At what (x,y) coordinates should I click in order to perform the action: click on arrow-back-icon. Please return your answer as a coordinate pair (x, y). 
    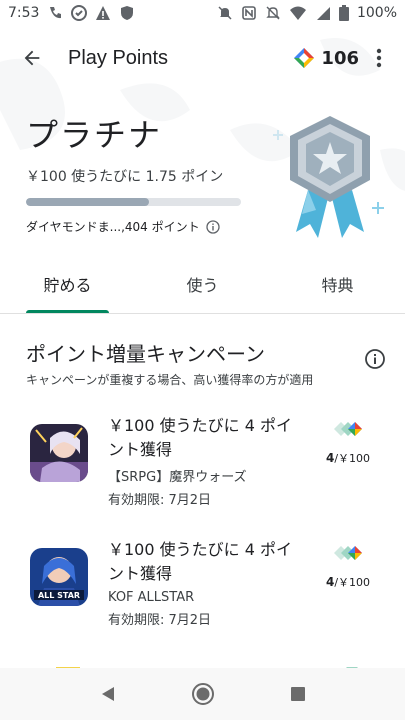
    Looking at the image, I should click on (32, 58).